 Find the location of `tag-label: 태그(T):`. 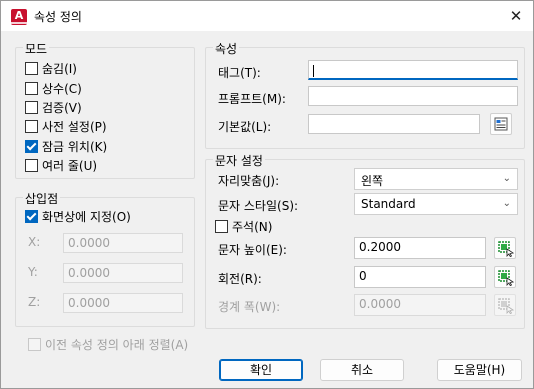

tag-label: 태그(T): is located at coordinates (239, 73).